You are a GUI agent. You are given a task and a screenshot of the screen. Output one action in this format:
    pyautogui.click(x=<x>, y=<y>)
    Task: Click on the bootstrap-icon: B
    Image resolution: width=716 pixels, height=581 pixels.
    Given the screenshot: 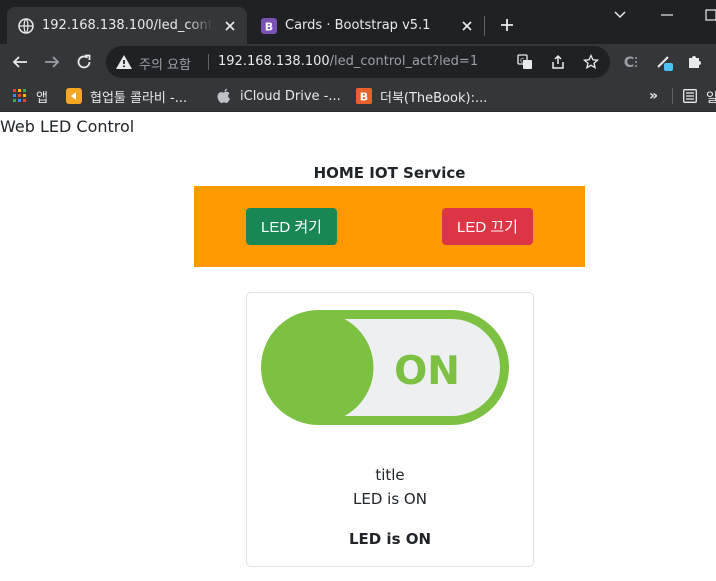 What is the action you would take?
    pyautogui.click(x=269, y=25)
    